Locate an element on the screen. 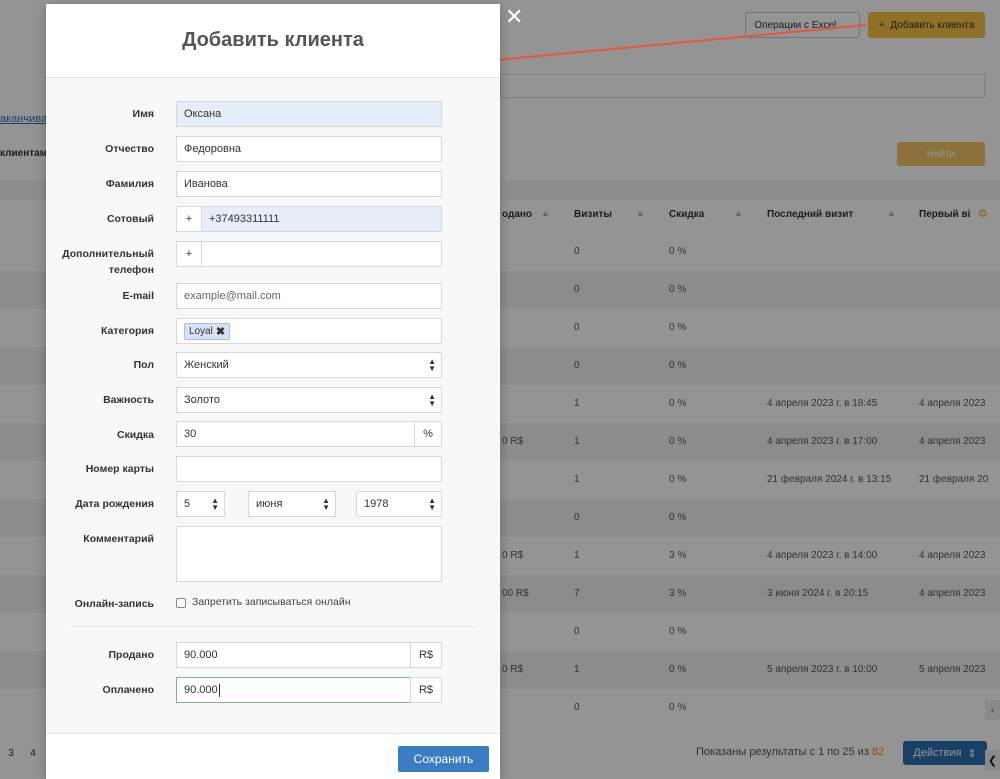 The width and height of the screenshot is (1000, 779). birth-month-select: июня ▲ ▼ is located at coordinates (292, 504).